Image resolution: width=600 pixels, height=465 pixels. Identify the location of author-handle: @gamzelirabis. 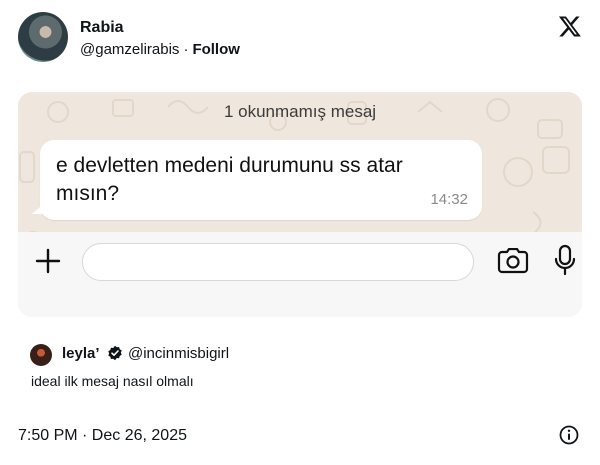
(129, 49).